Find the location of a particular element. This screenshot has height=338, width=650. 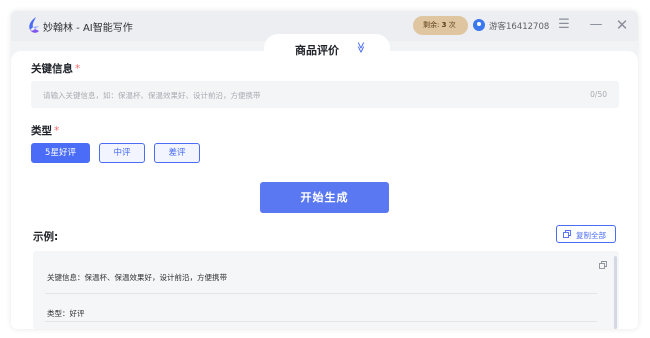

keywords-placeholder: 请输入关键信息，如：保温杯、保温效果好、设计前沿，方便携带 is located at coordinates (152, 95).